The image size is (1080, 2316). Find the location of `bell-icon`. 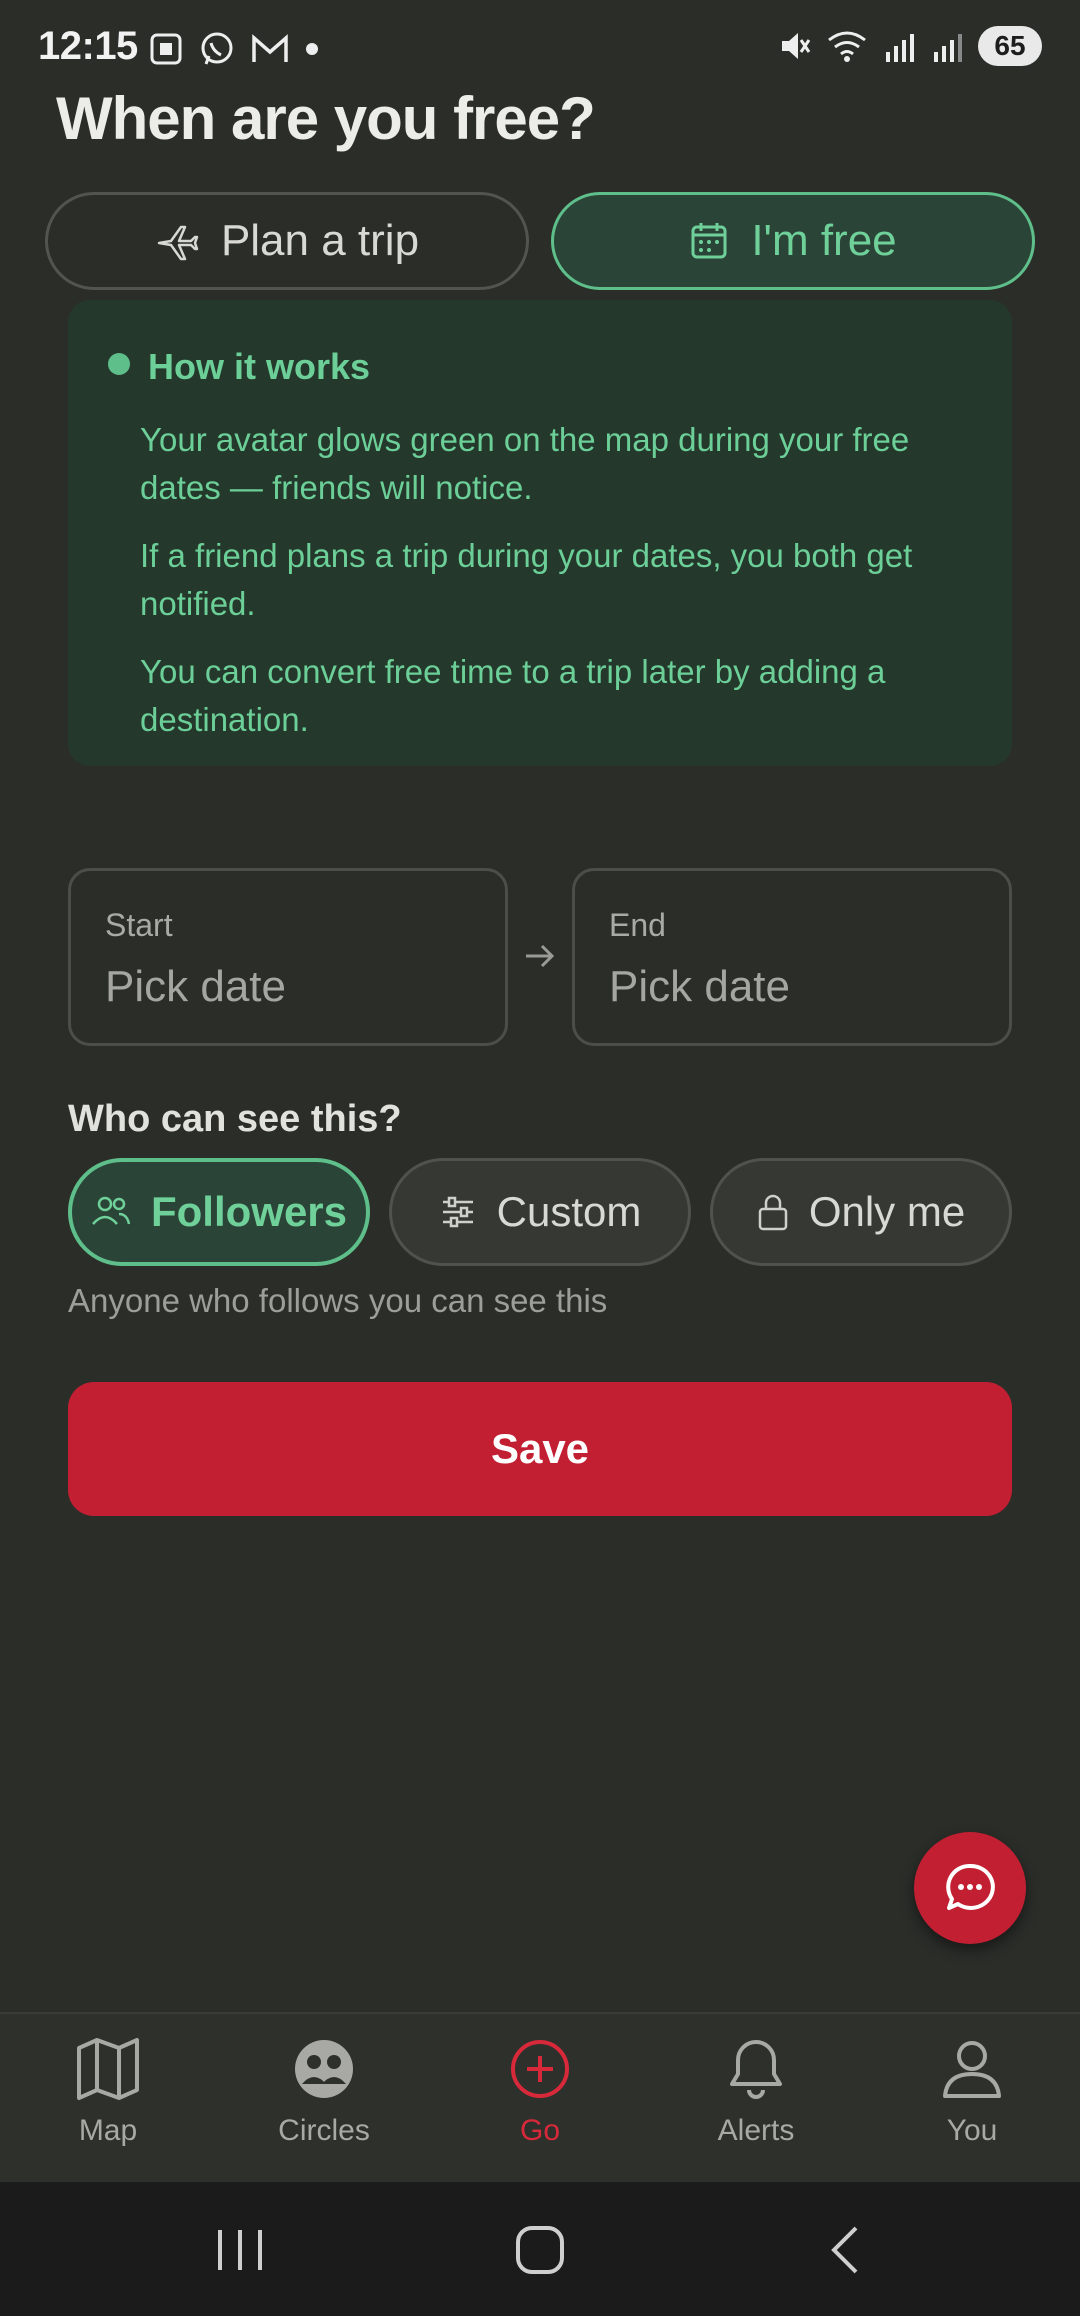

bell-icon is located at coordinates (756, 2069).